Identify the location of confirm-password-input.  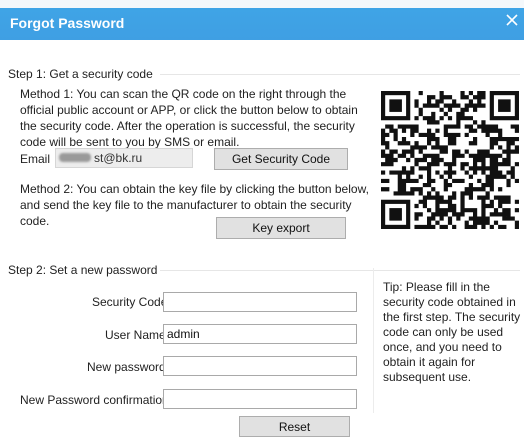
(260, 399).